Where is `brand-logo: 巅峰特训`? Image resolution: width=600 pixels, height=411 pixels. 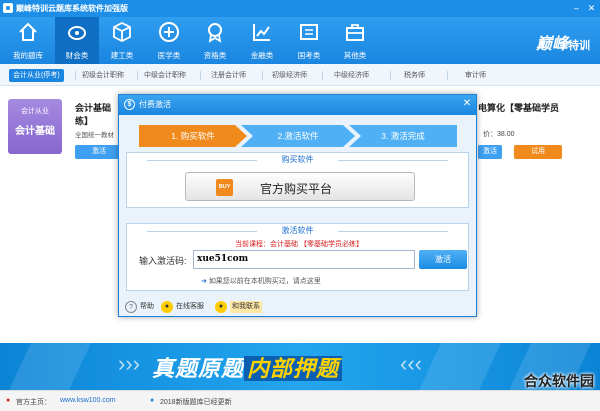 brand-logo: 巅峰特训 is located at coordinates (563, 42).